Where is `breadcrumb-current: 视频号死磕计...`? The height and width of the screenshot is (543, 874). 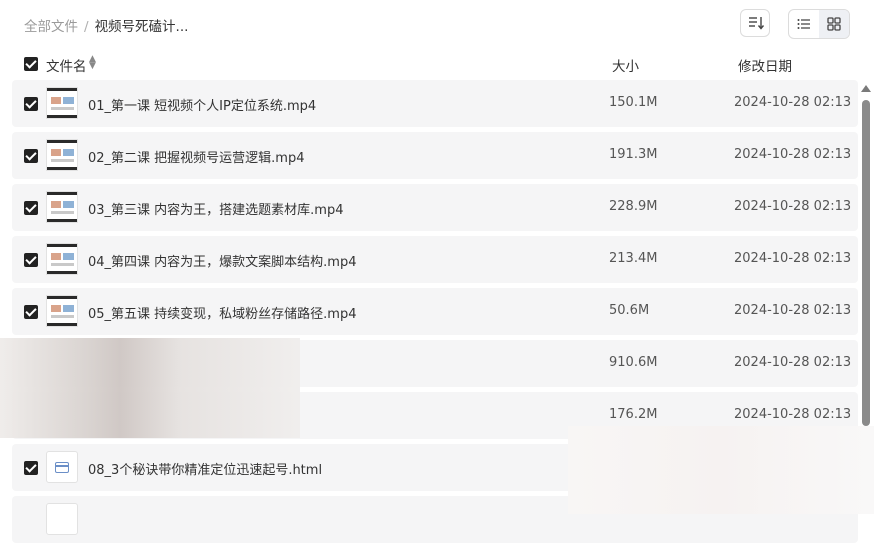 breadcrumb-current: 视频号死磕计... is located at coordinates (141, 27).